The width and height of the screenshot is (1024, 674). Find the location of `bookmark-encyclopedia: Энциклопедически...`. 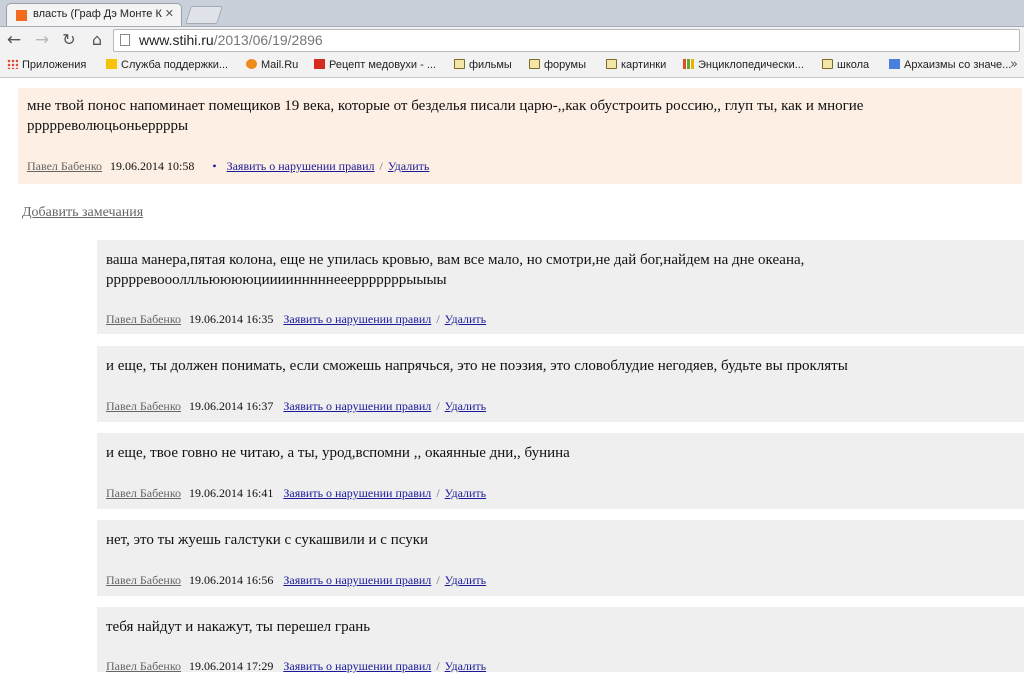

bookmark-encyclopedia: Энциклопедически... is located at coordinates (743, 65).